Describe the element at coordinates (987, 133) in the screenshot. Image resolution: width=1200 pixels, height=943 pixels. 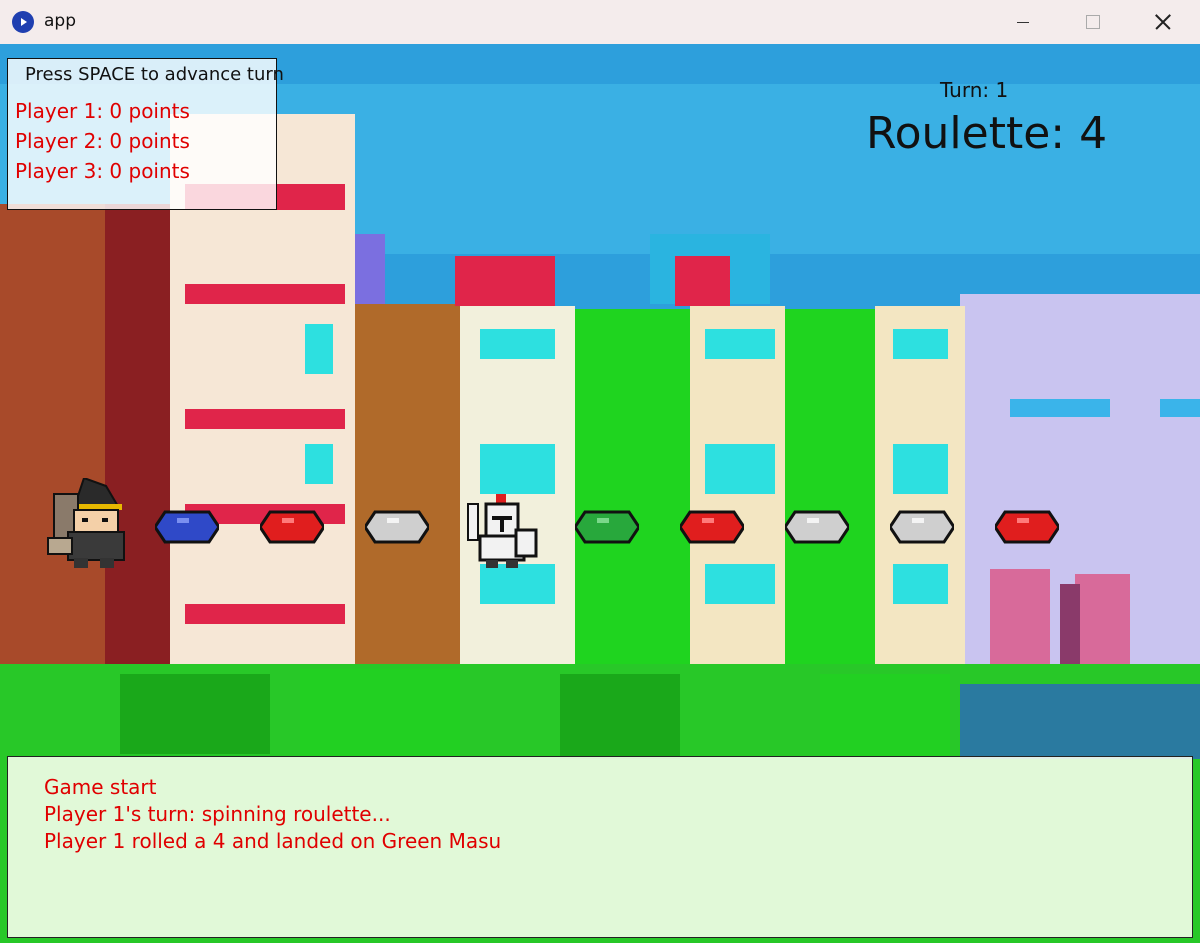
I see `roulette-result: Roulette: 4` at that location.